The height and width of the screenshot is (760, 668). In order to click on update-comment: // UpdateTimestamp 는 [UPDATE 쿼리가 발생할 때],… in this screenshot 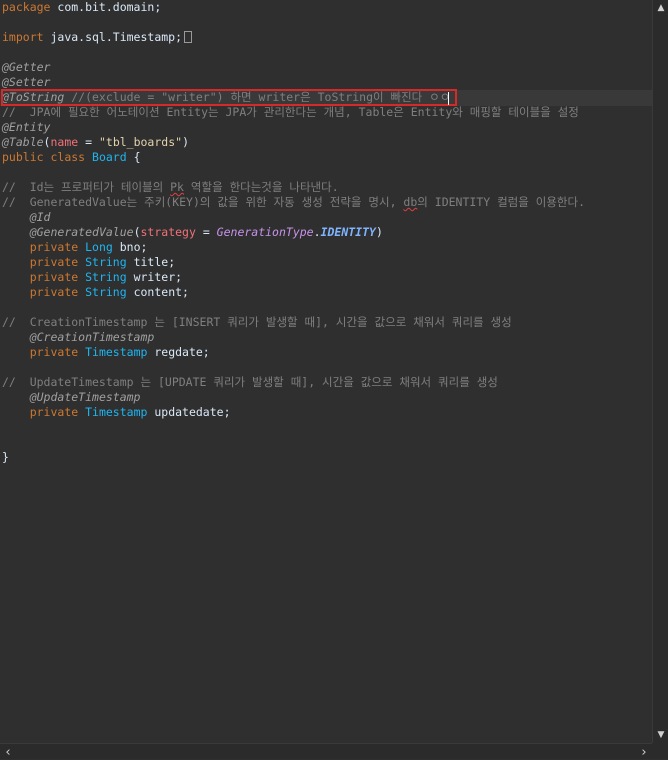, I will do `click(250, 382)`.